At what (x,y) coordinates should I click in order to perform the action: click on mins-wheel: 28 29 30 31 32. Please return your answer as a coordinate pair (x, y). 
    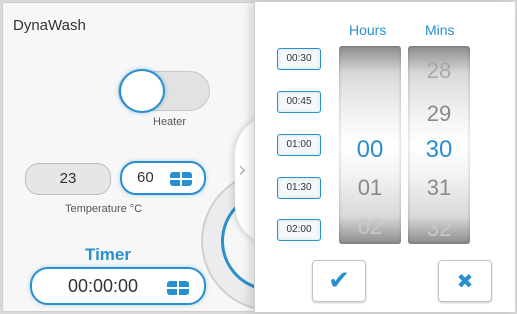
    Looking at the image, I should click on (439, 145).